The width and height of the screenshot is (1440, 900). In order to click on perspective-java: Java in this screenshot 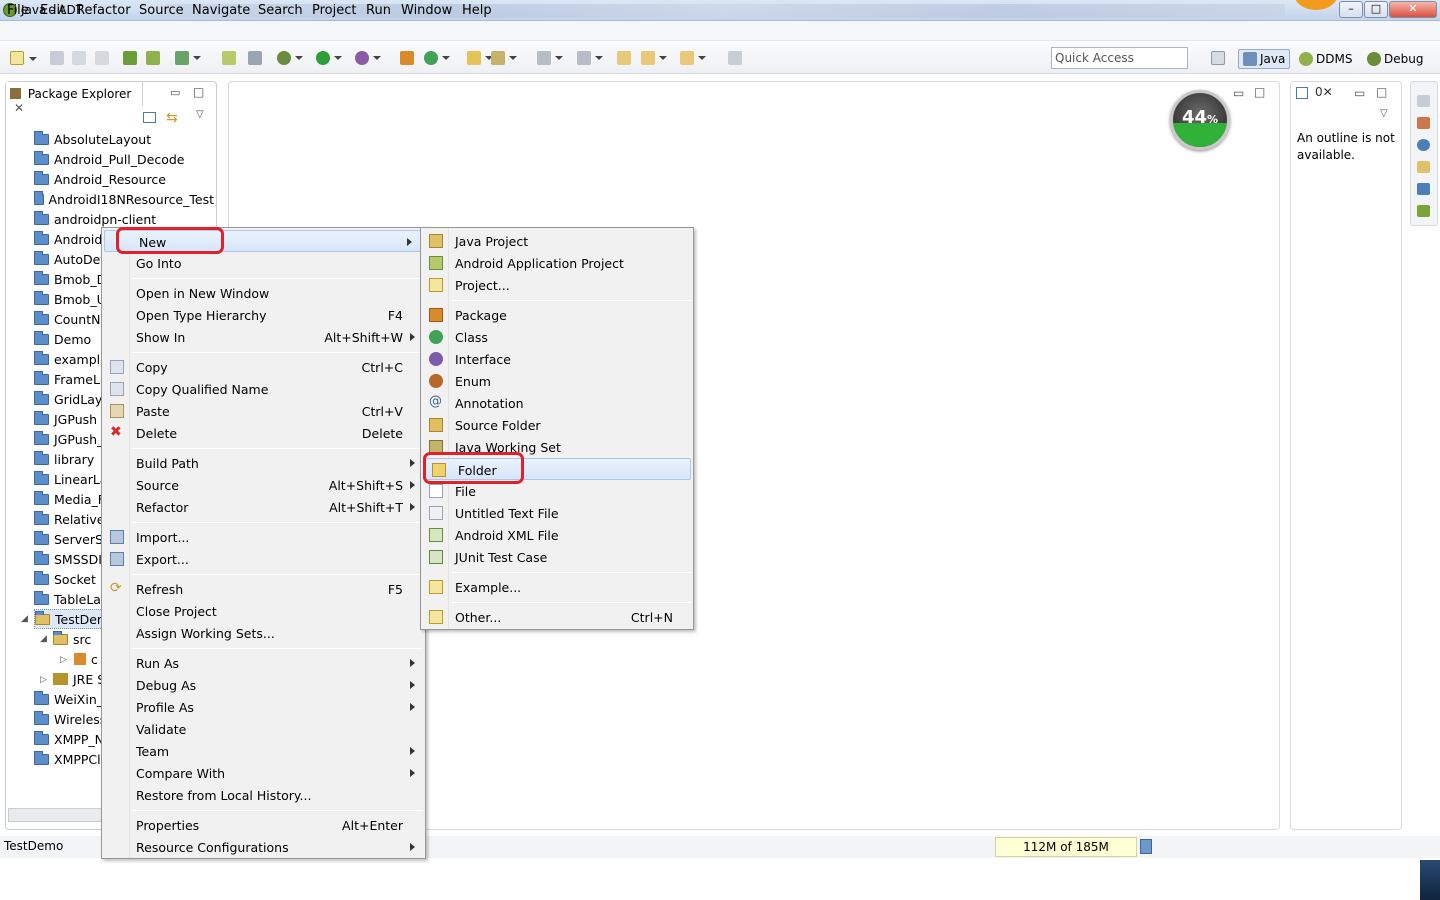, I will do `click(1264, 59)`.